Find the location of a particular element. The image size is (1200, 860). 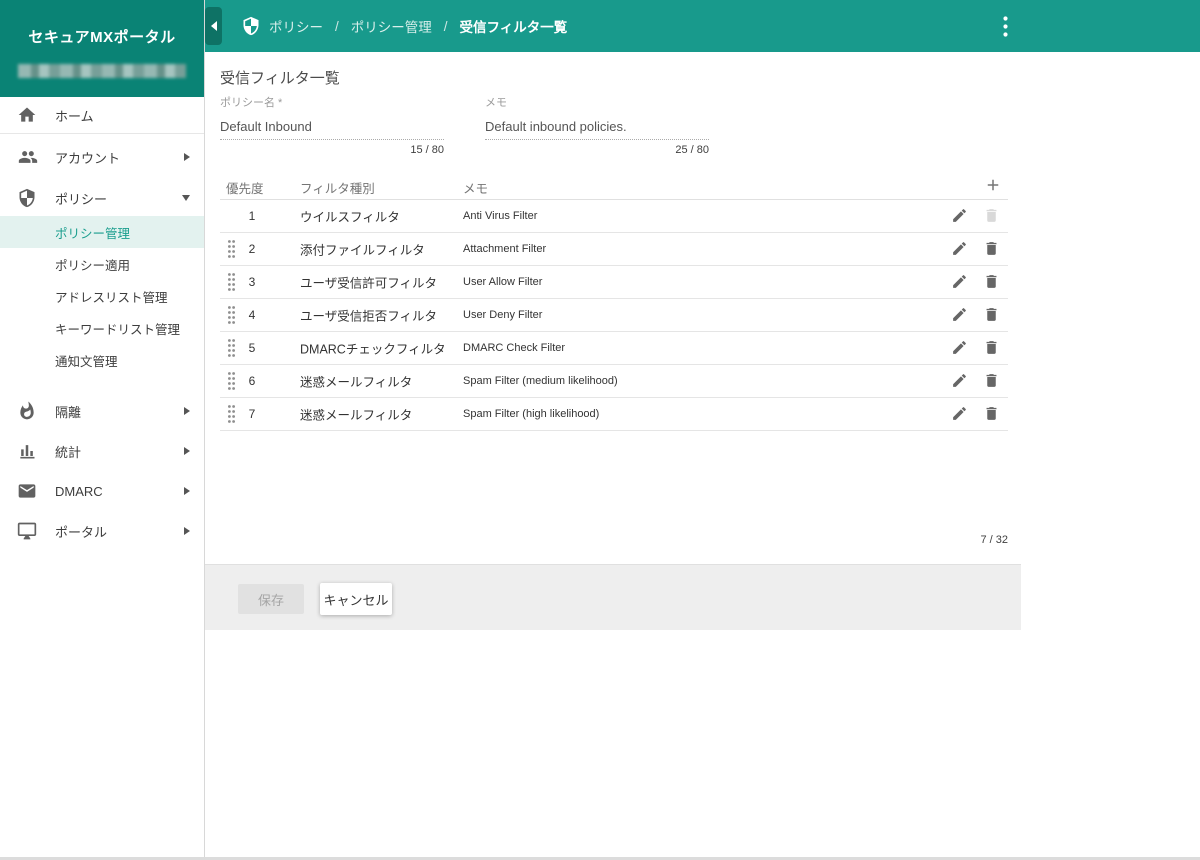

row-memo: Spam Filter (high likelihood) is located at coordinates (531, 414).